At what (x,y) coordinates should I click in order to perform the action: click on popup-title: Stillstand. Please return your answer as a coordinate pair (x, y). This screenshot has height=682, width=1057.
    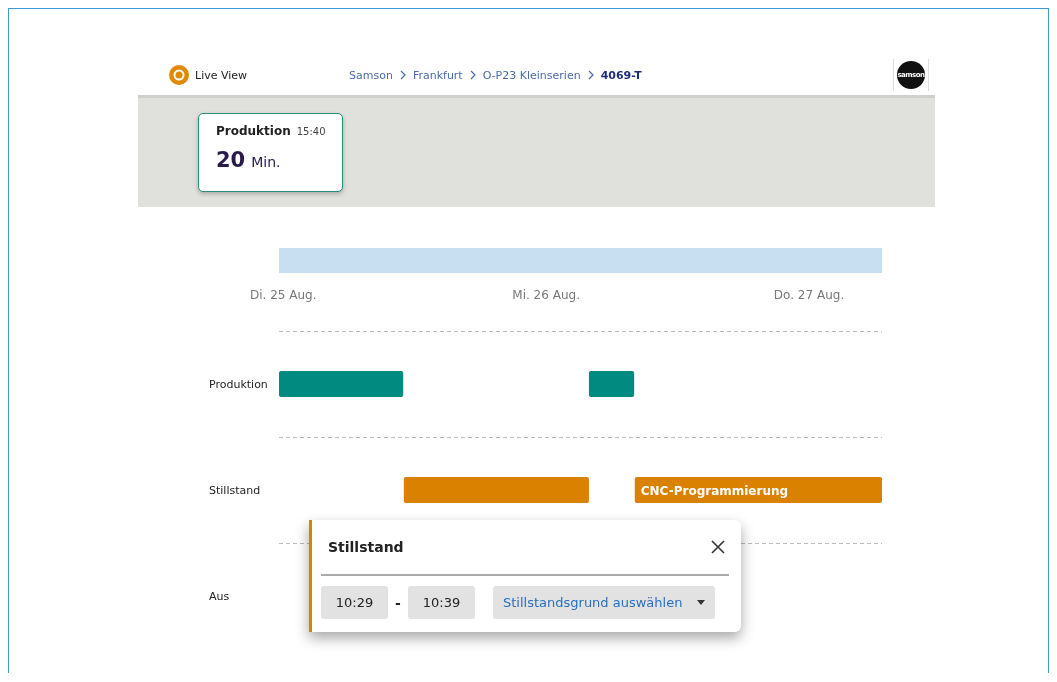
    Looking at the image, I should click on (366, 547).